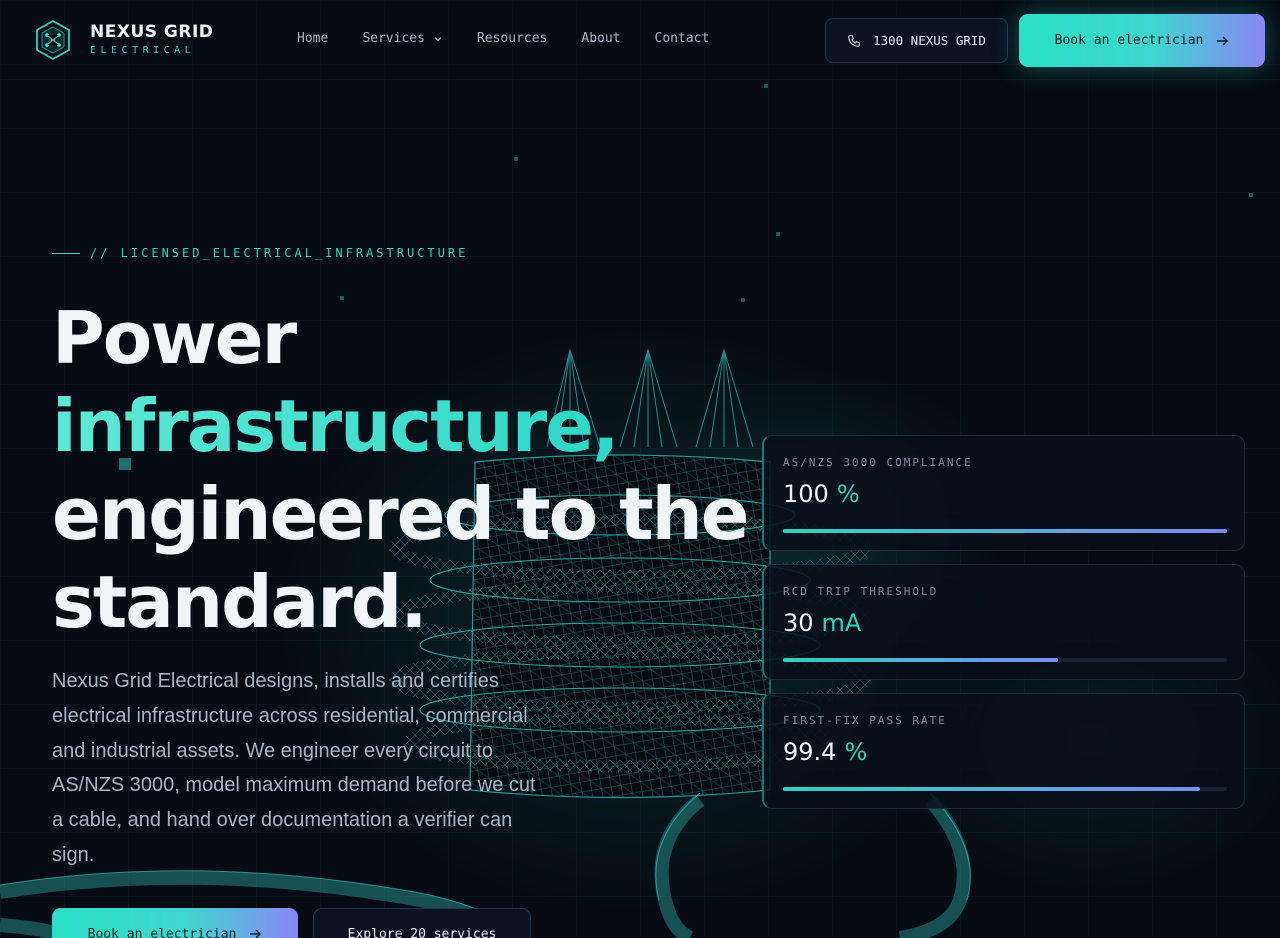  I want to click on stat-label: AS/NZS 3000 COMPLIANCE, so click(878, 462).